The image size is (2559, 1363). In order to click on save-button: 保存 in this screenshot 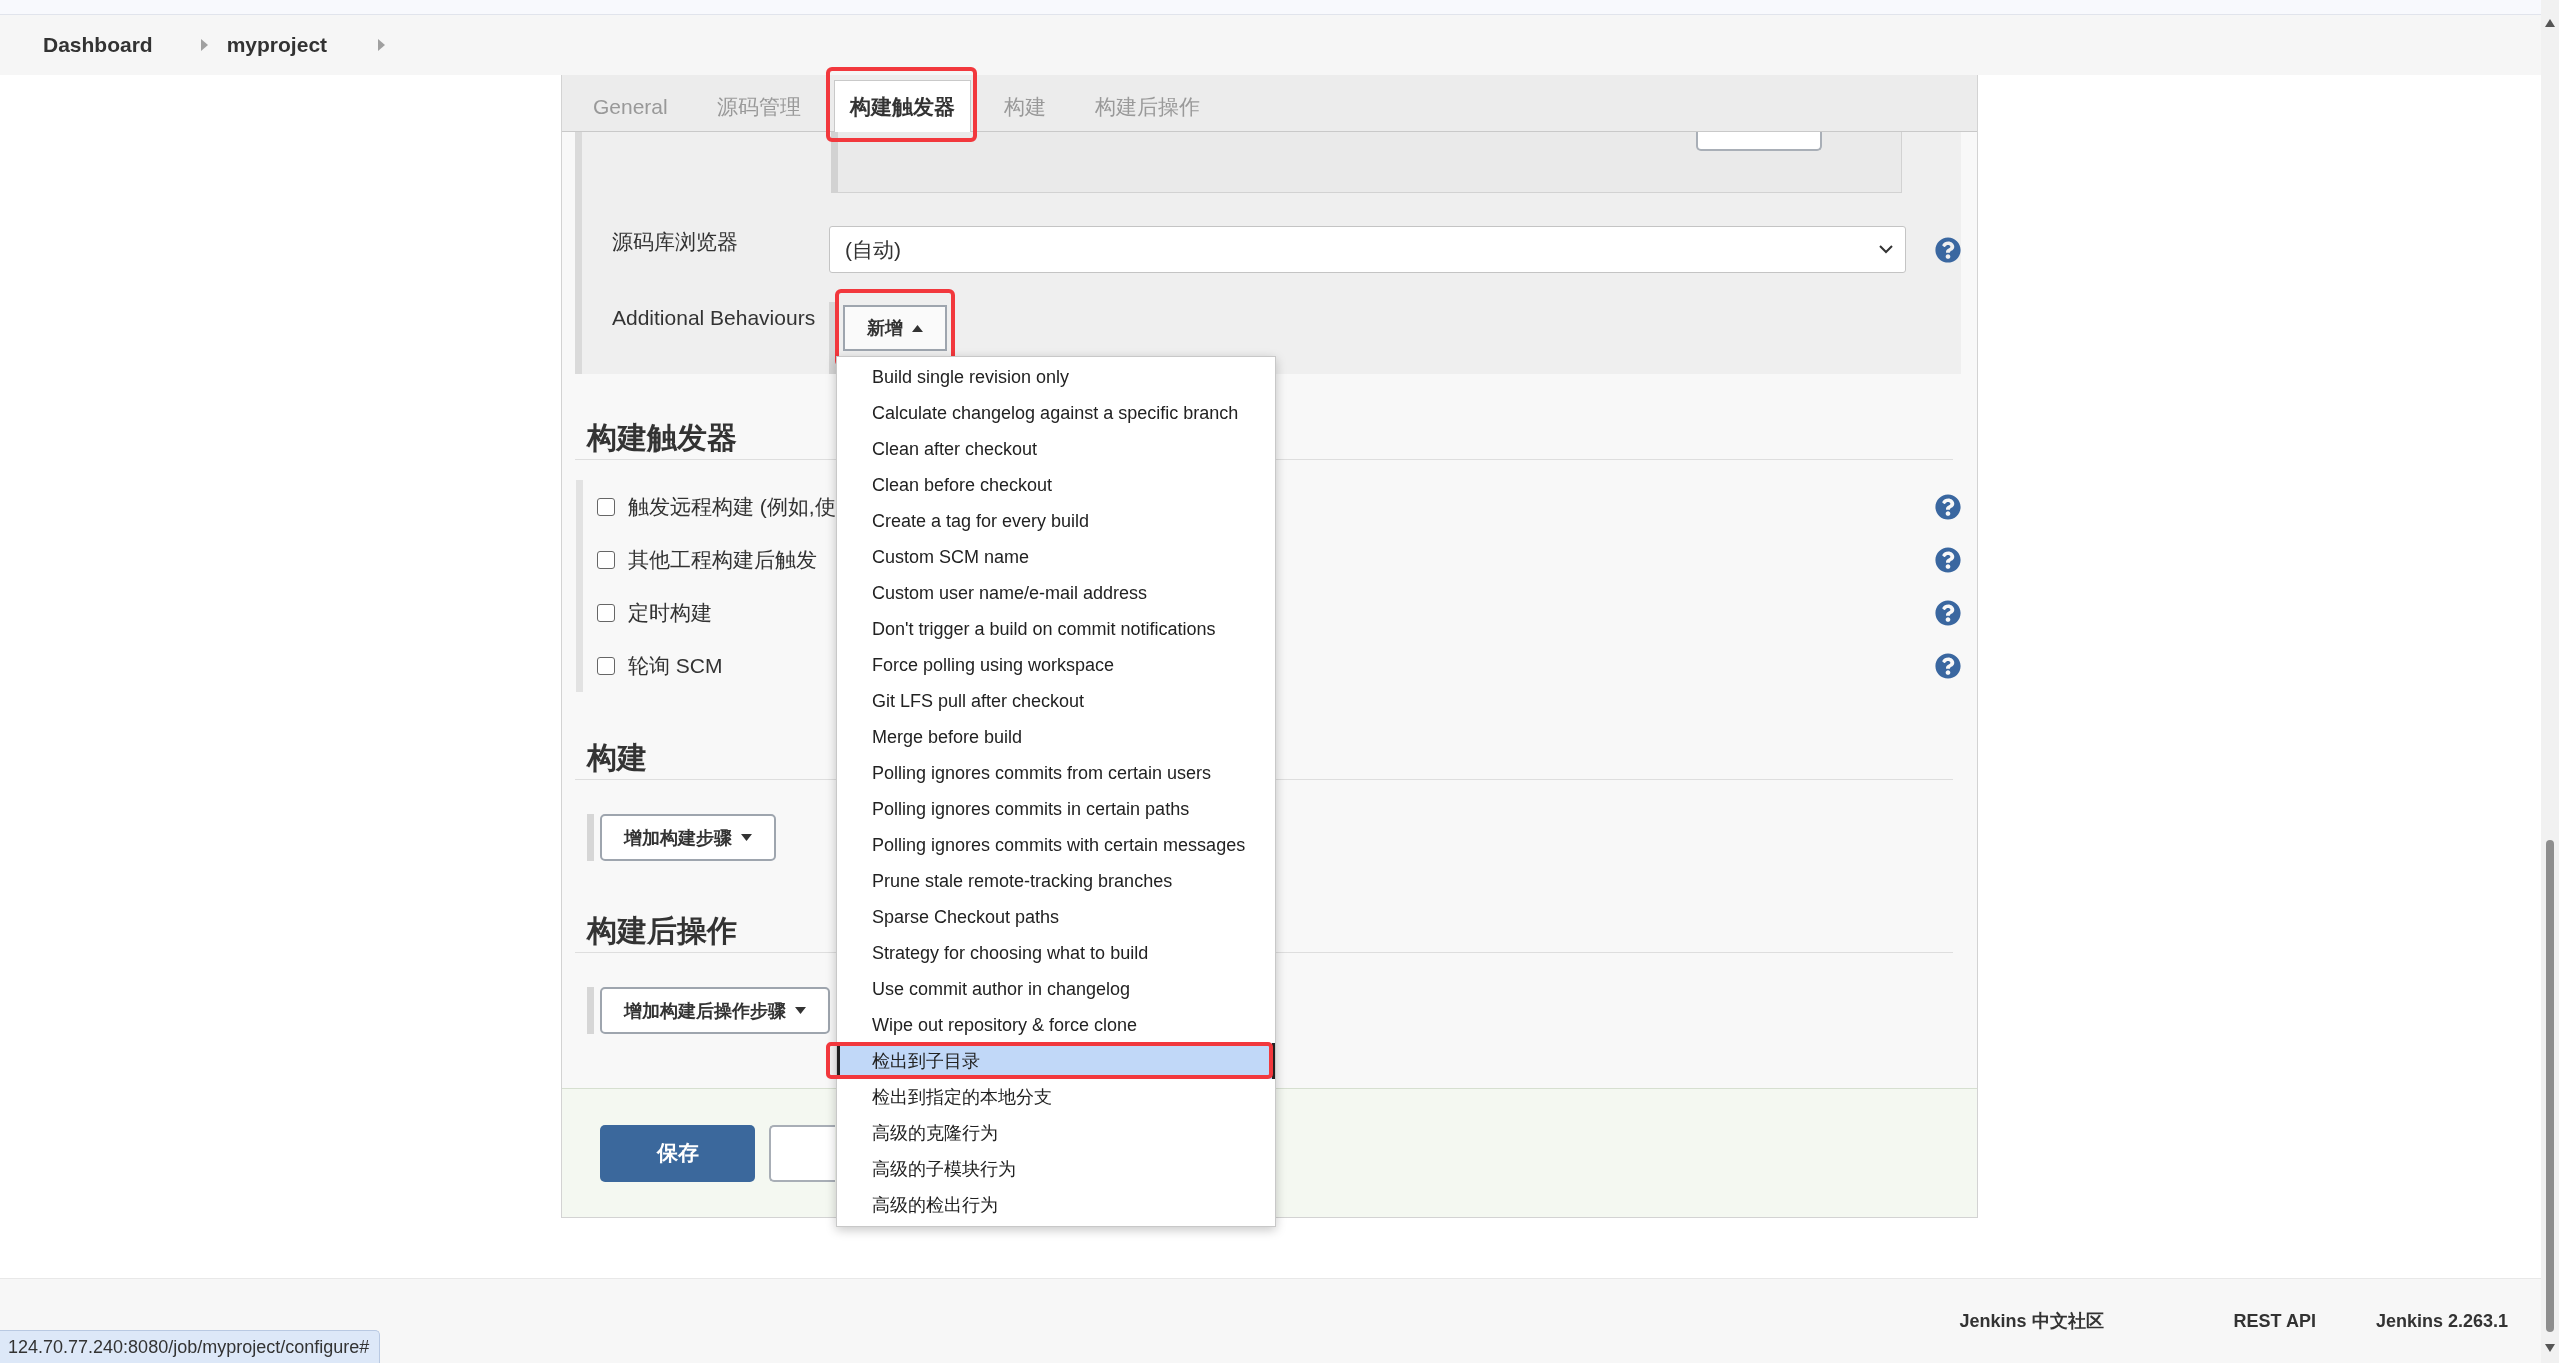, I will do `click(677, 1153)`.